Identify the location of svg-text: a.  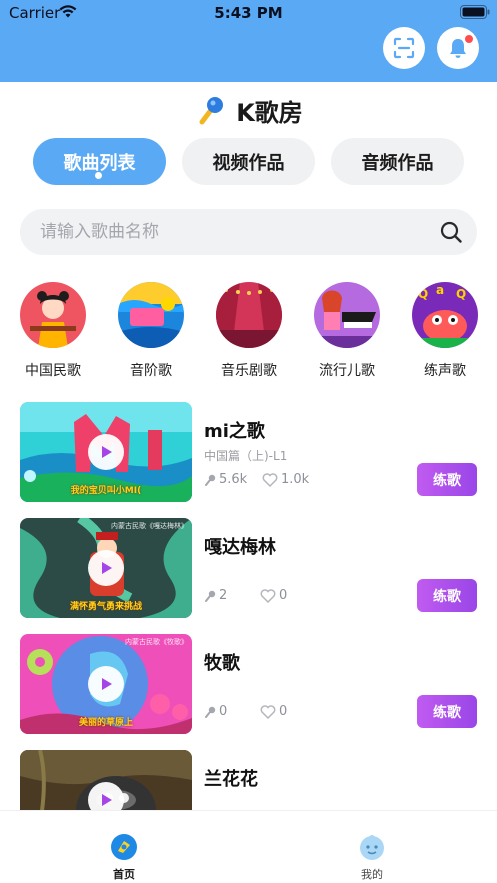
(440, 290).